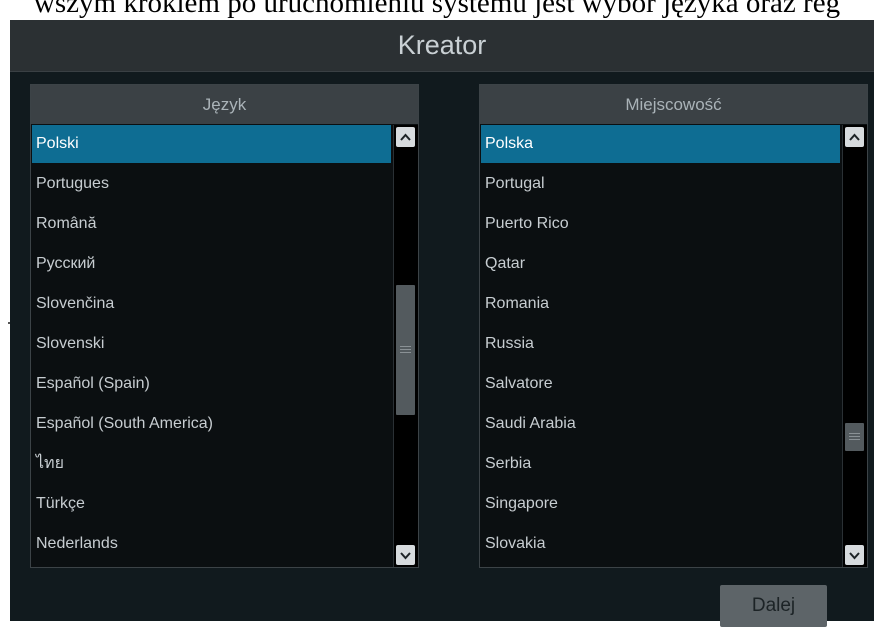  What do you see at coordinates (660, 464) in the screenshot?
I see `location-item: Serbia` at bounding box center [660, 464].